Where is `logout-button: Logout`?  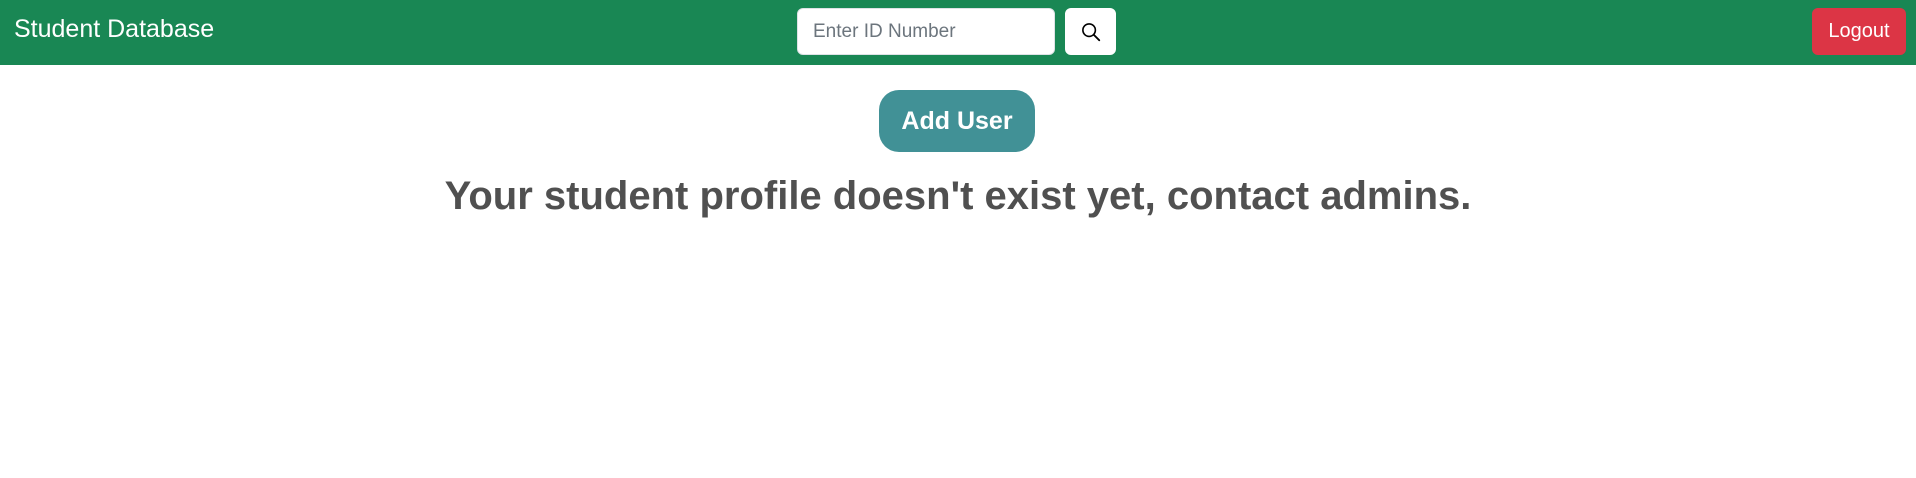
logout-button: Logout is located at coordinates (1859, 31).